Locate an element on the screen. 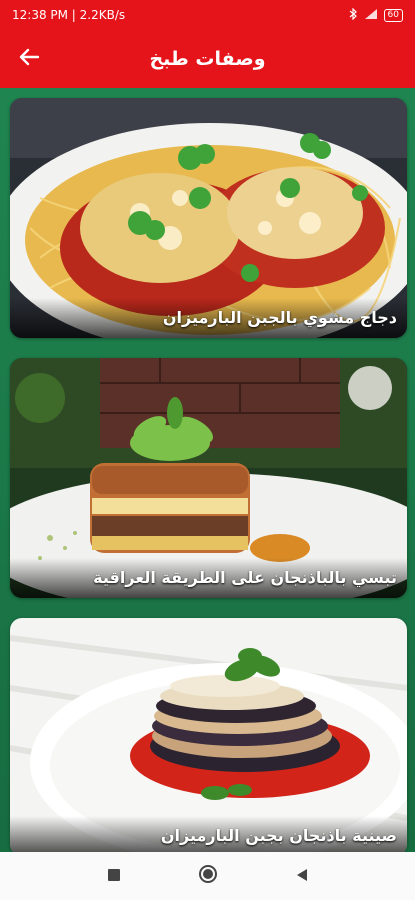  status-bar: 12:38 PM | 2.2KB/s 60 is located at coordinates (207, 15).